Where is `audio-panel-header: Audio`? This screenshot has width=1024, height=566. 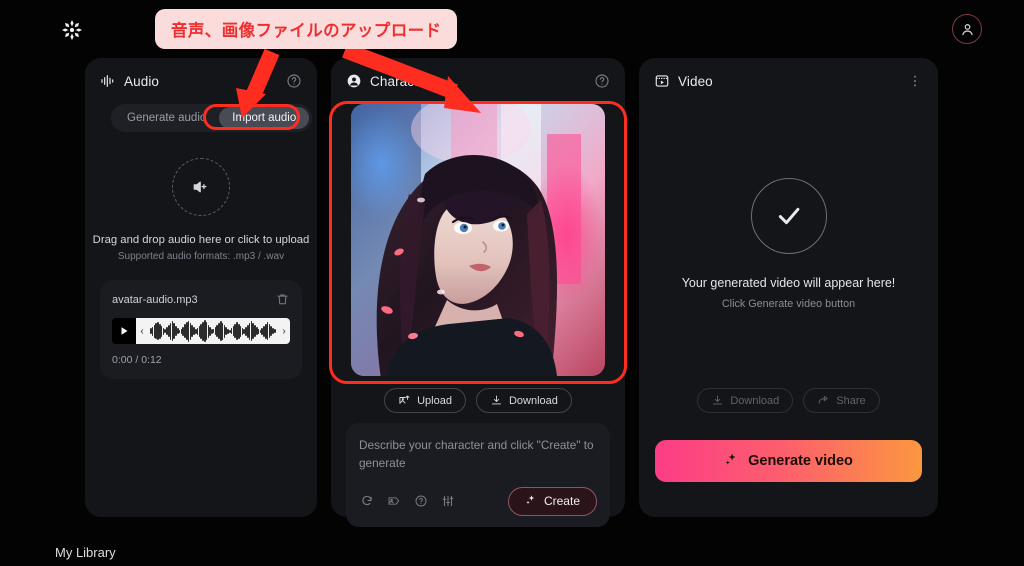
audio-panel-header: Audio is located at coordinates (201, 81).